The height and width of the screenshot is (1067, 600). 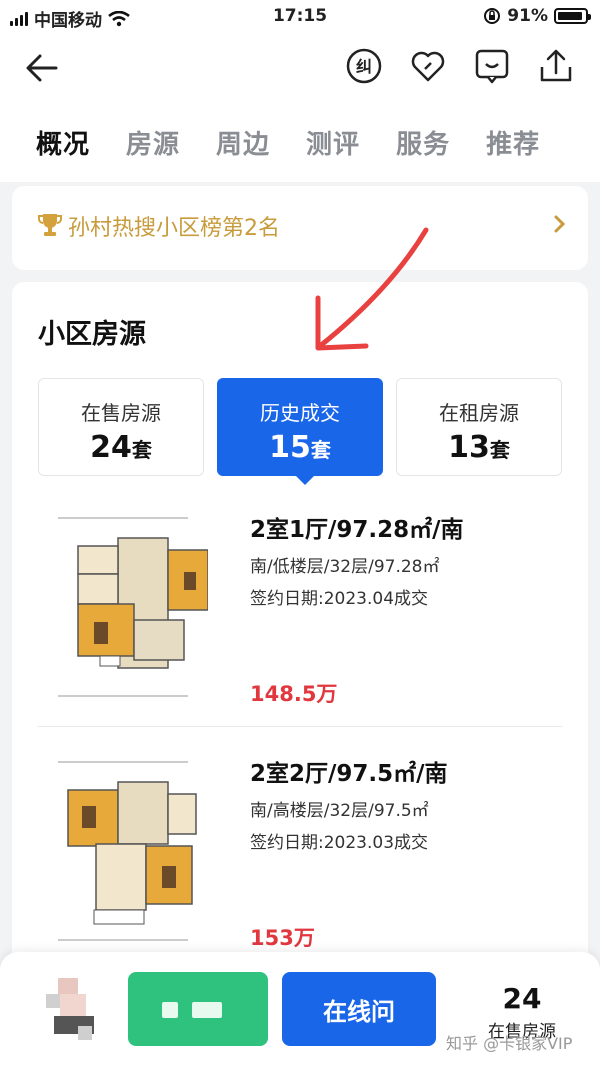 I want to click on lock-rotation-icon, so click(x=492, y=16).